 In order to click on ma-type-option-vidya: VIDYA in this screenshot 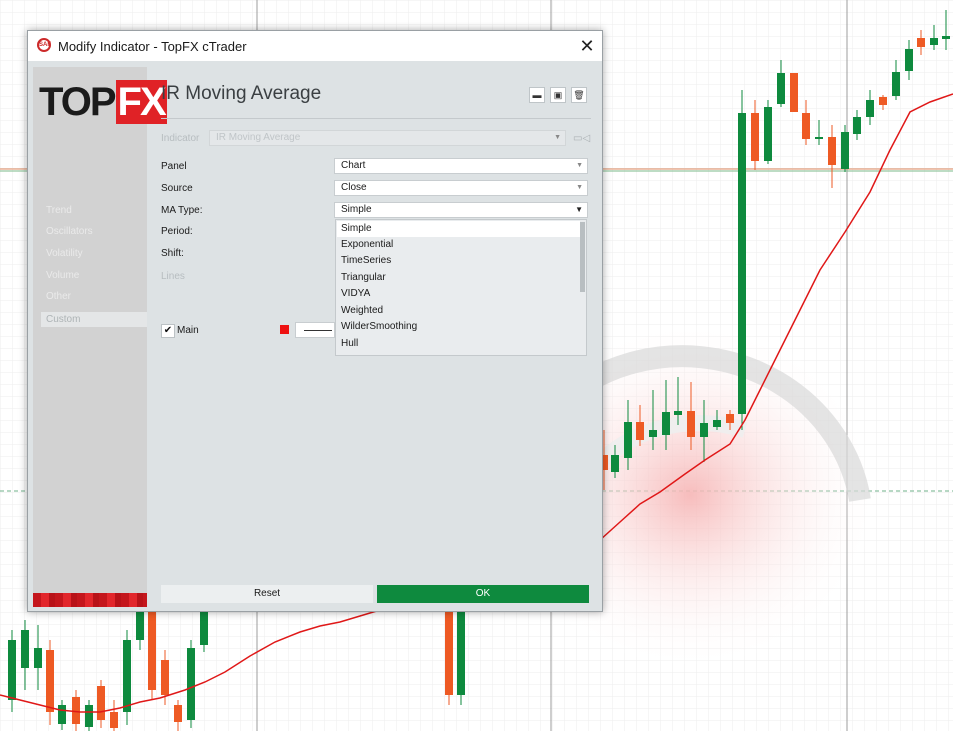, I will do `click(458, 294)`.